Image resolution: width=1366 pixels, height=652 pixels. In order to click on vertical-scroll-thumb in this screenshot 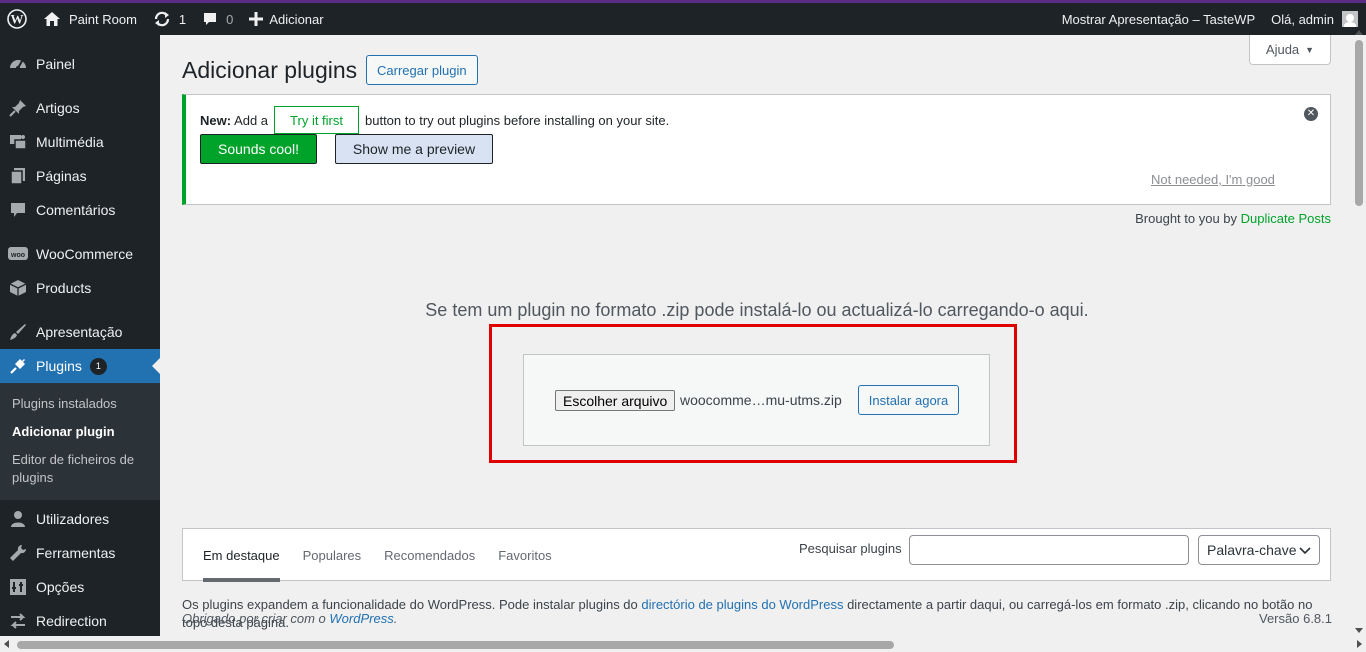, I will do `click(1359, 123)`.